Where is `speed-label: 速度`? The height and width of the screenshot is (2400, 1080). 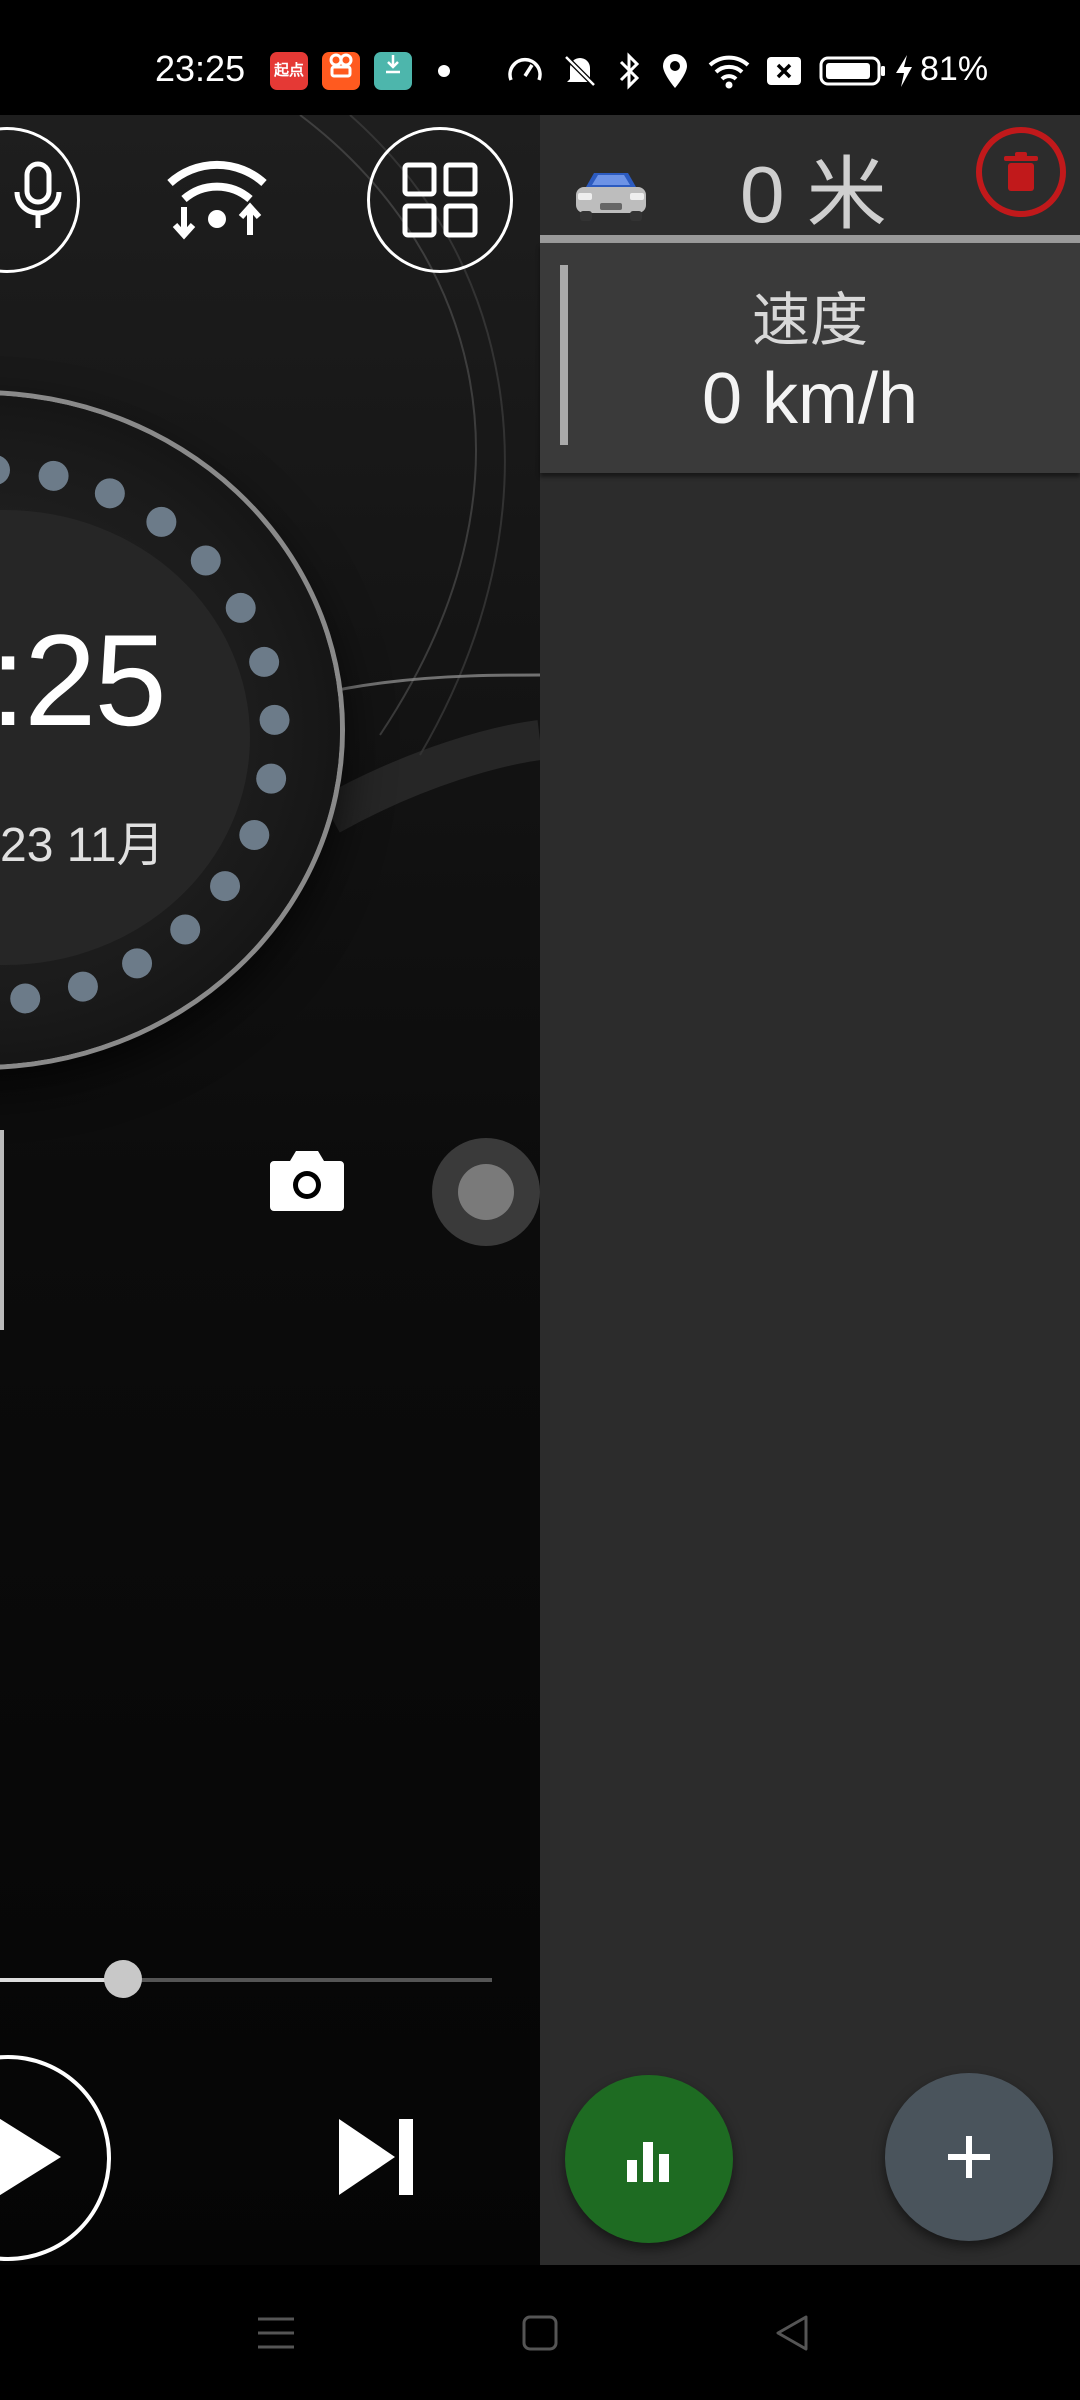
speed-label: 速度 is located at coordinates (809, 320).